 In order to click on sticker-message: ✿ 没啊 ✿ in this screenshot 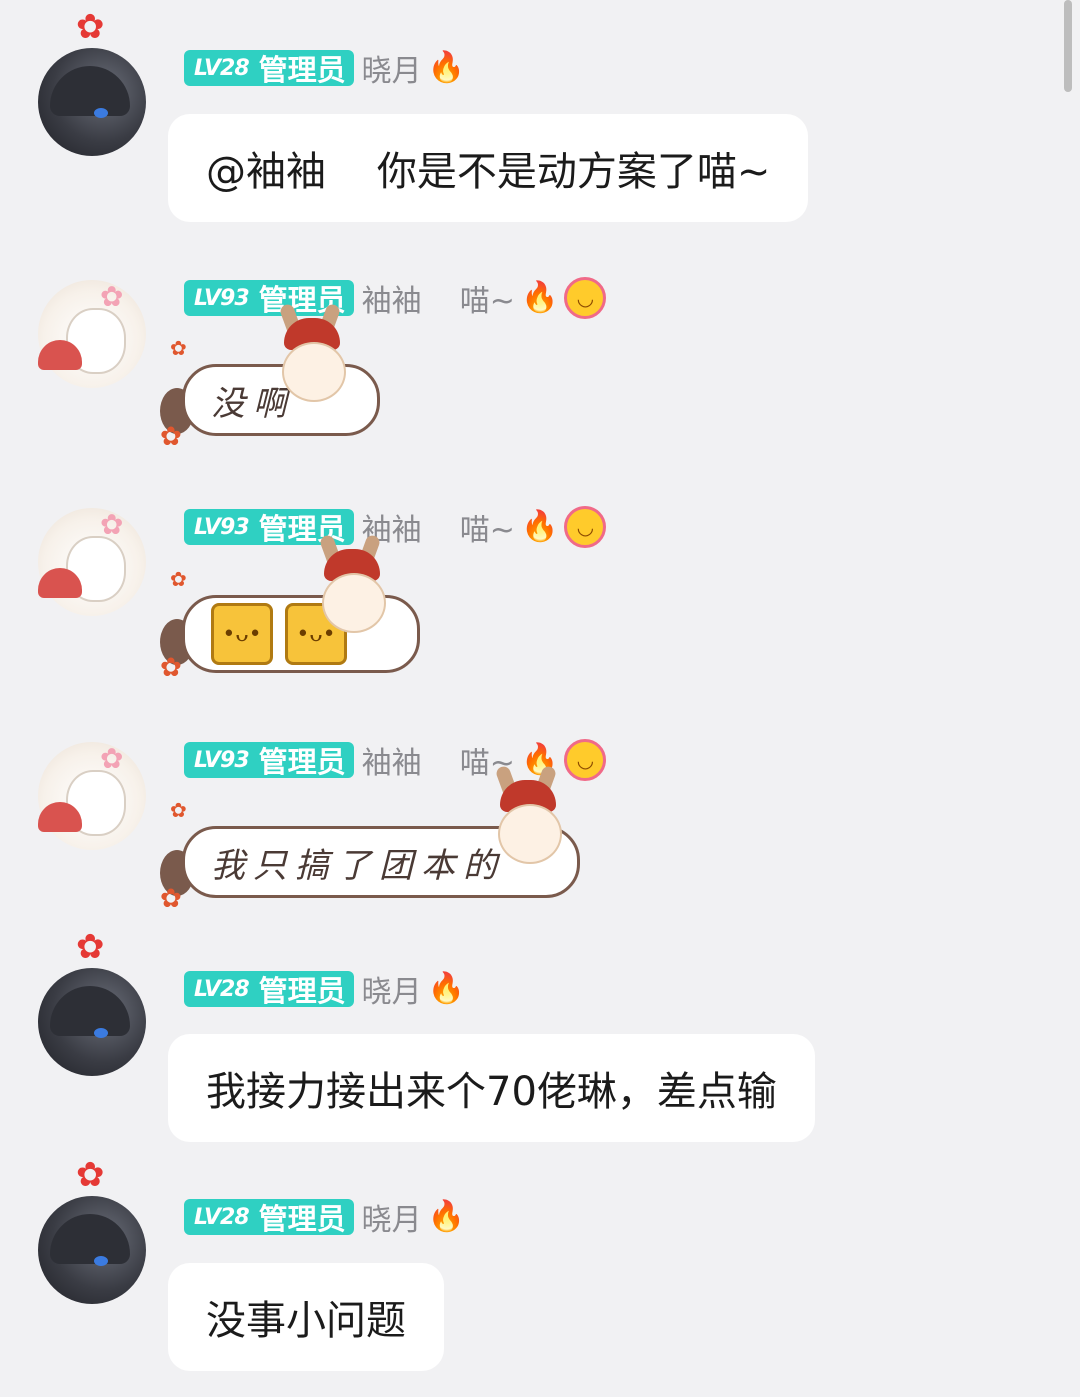, I will do `click(270, 383)`.